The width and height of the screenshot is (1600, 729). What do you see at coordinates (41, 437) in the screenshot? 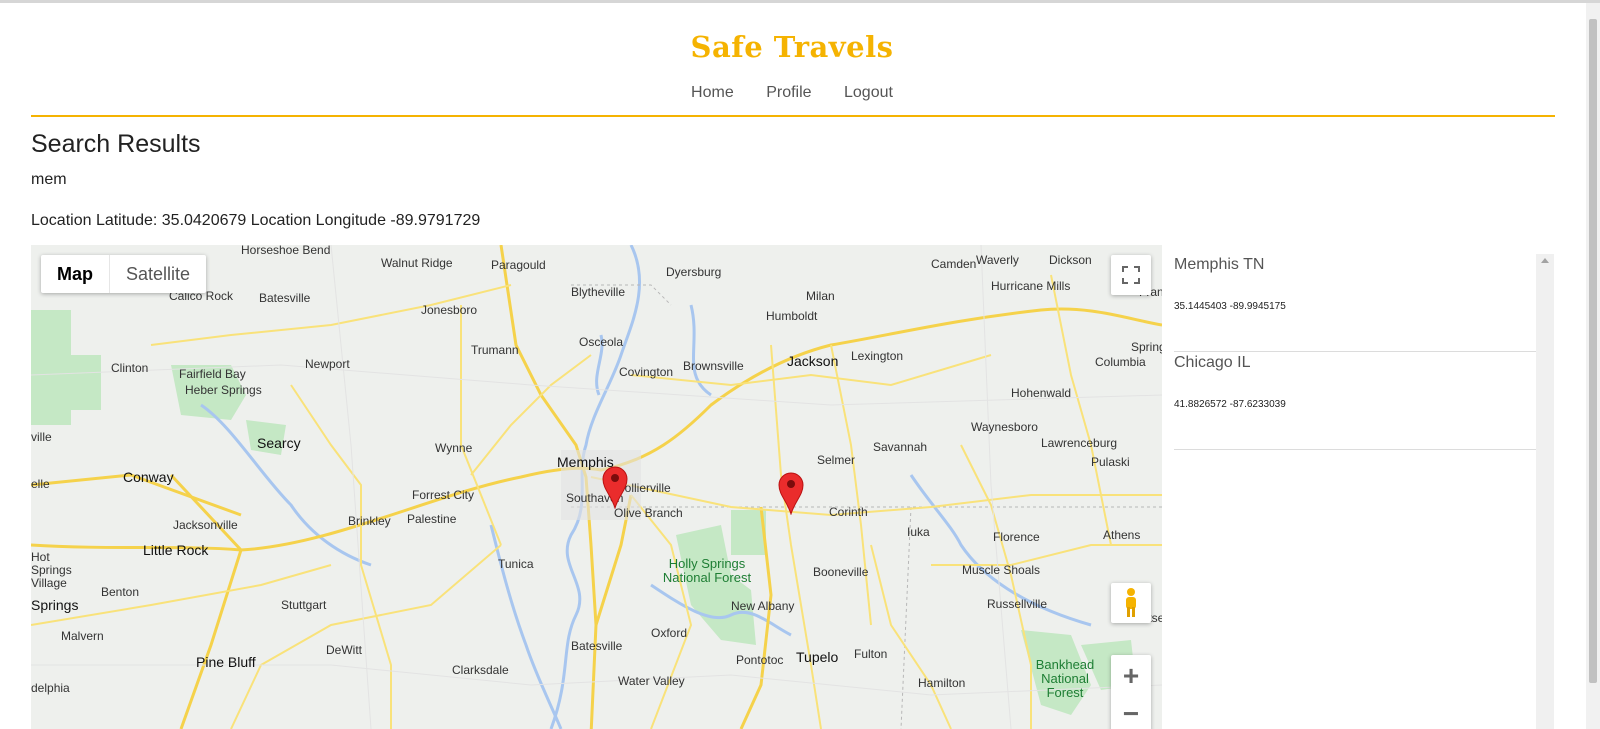
I see `map-label: ville` at bounding box center [41, 437].